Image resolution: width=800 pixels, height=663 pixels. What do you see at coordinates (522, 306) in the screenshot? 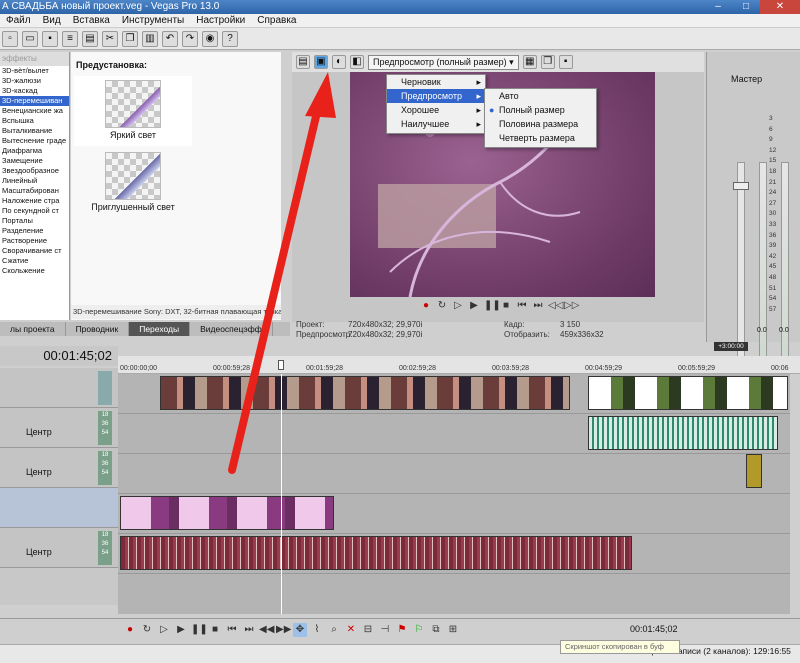
I see `prev-frame-icon: ⏮` at bounding box center [522, 306].